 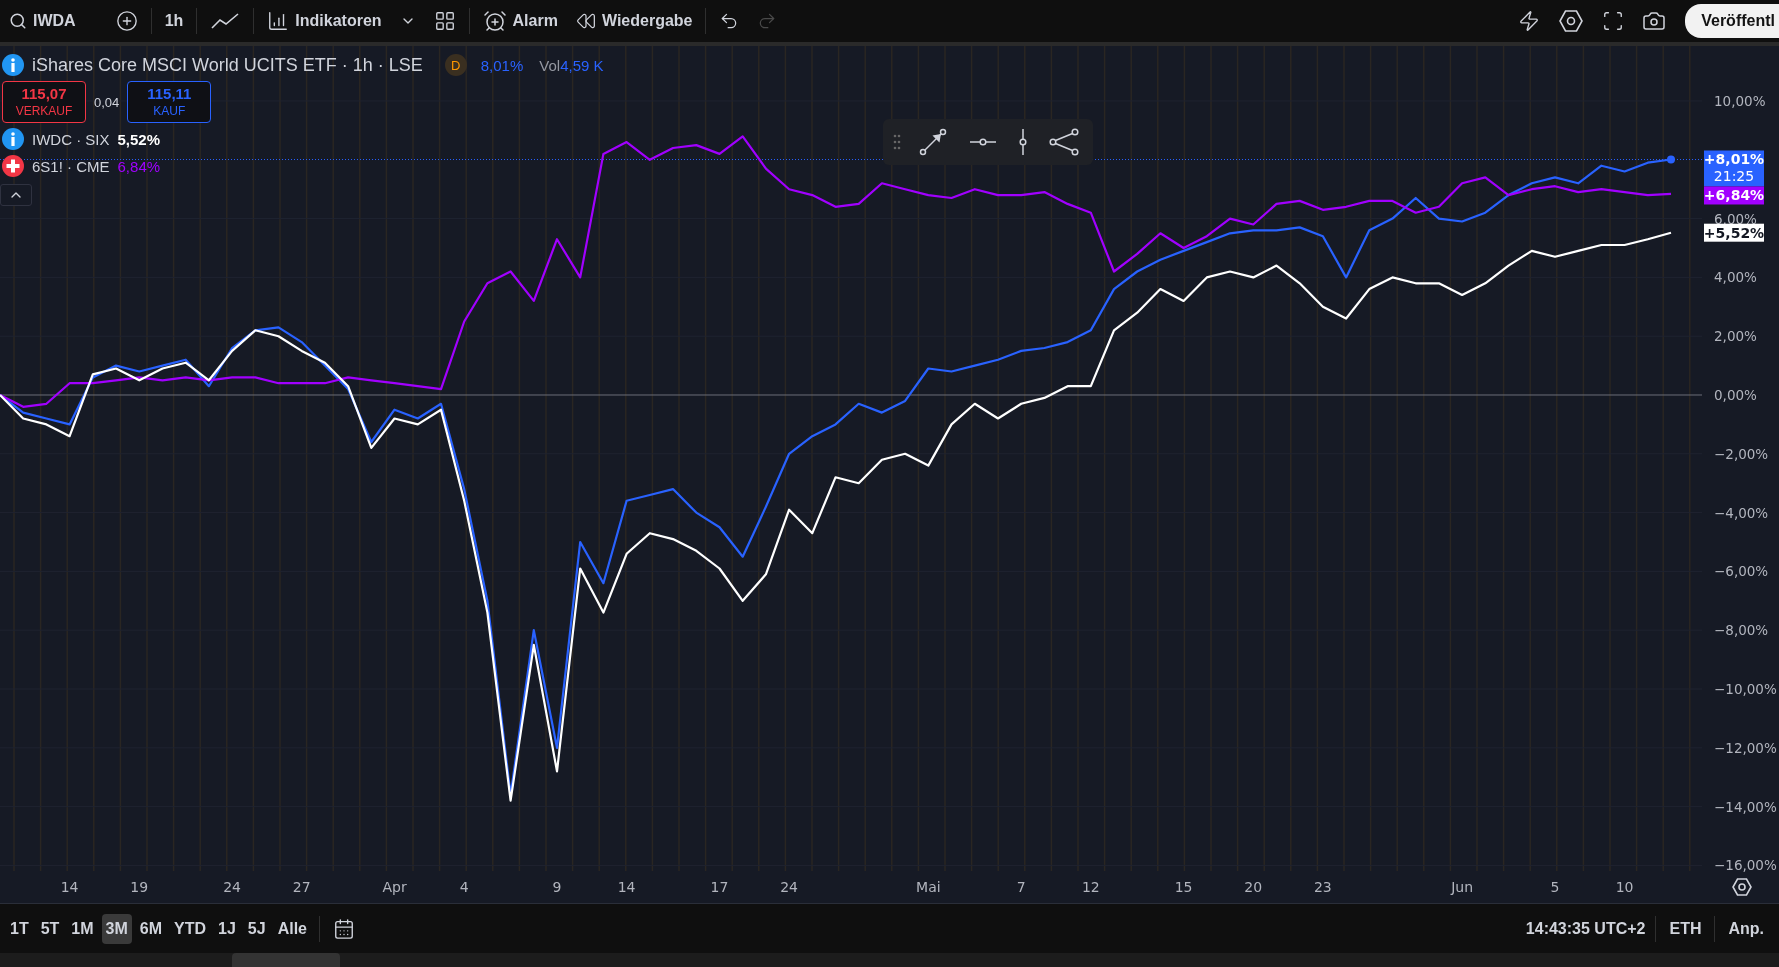 I want to click on collapse-button, so click(x=16, y=195).